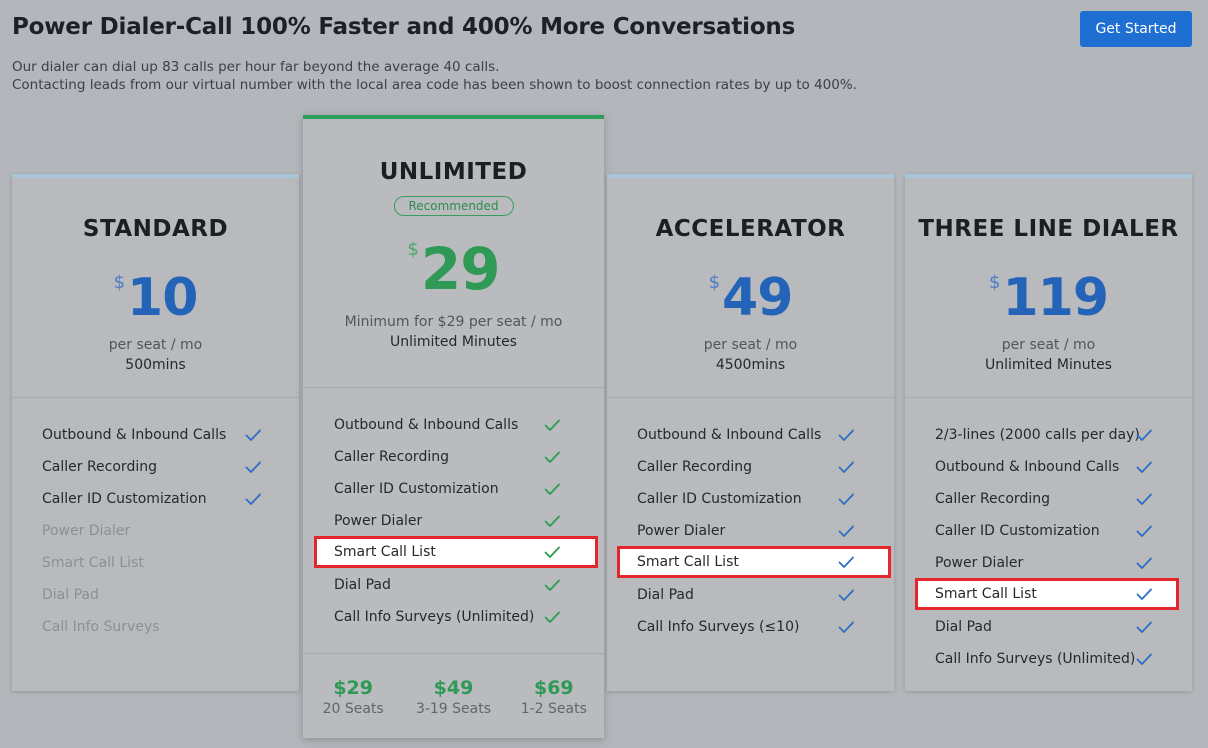 The width and height of the screenshot is (1208, 748). What do you see at coordinates (453, 322) in the screenshot?
I see `price-period: Minimum for $29 per seat / mo` at bounding box center [453, 322].